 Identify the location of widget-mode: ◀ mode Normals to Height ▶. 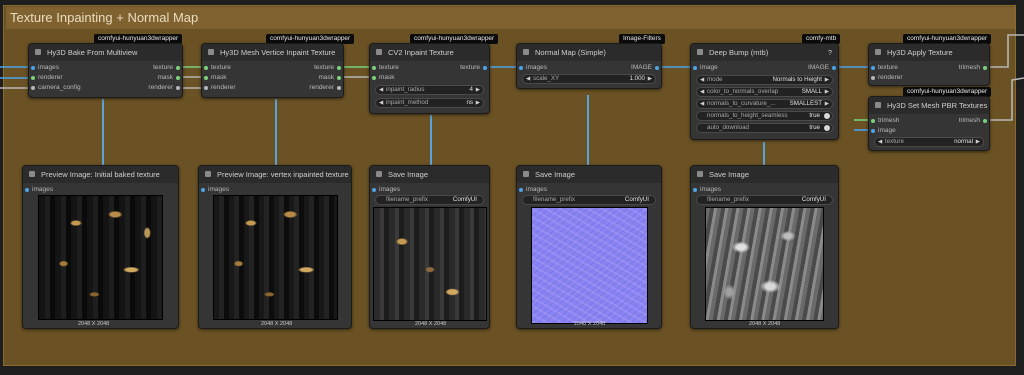
(764, 80).